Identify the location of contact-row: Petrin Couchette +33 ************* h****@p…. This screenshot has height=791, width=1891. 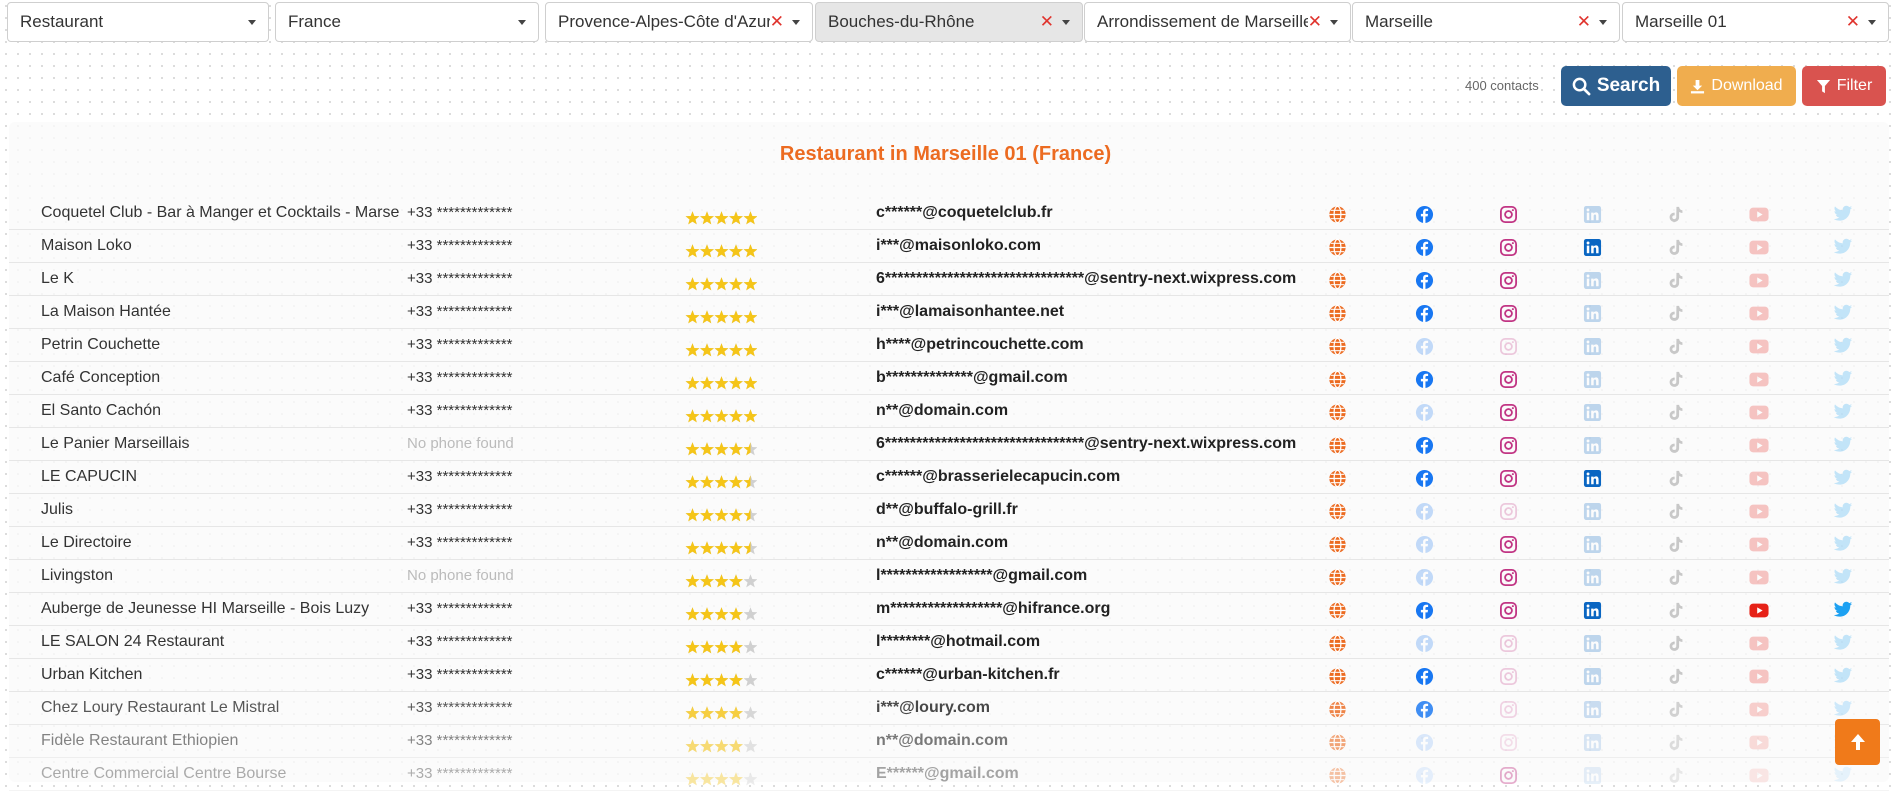
(949, 345).